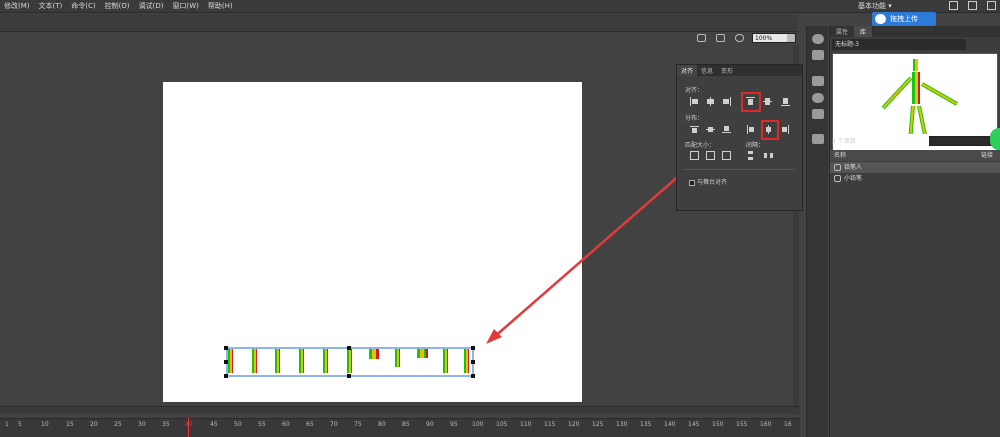 The width and height of the screenshot is (1000, 437). Describe the element at coordinates (694, 90) in the screenshot. I see `align-section-label: 对齐：` at that location.